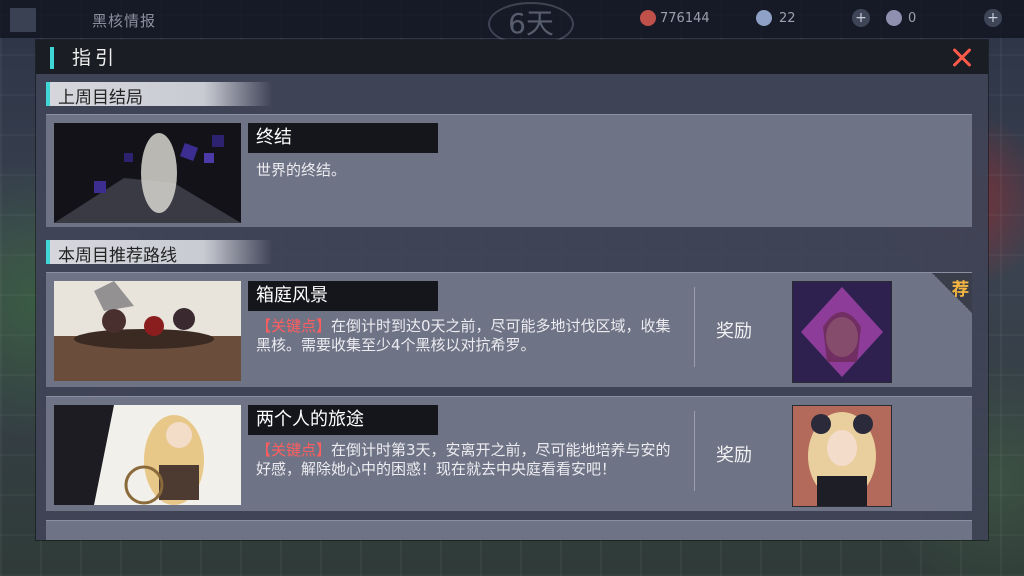 This screenshot has width=1024, height=576. Describe the element at coordinates (301, 170) in the screenshot. I see `ending-description: 世界的终结。` at that location.